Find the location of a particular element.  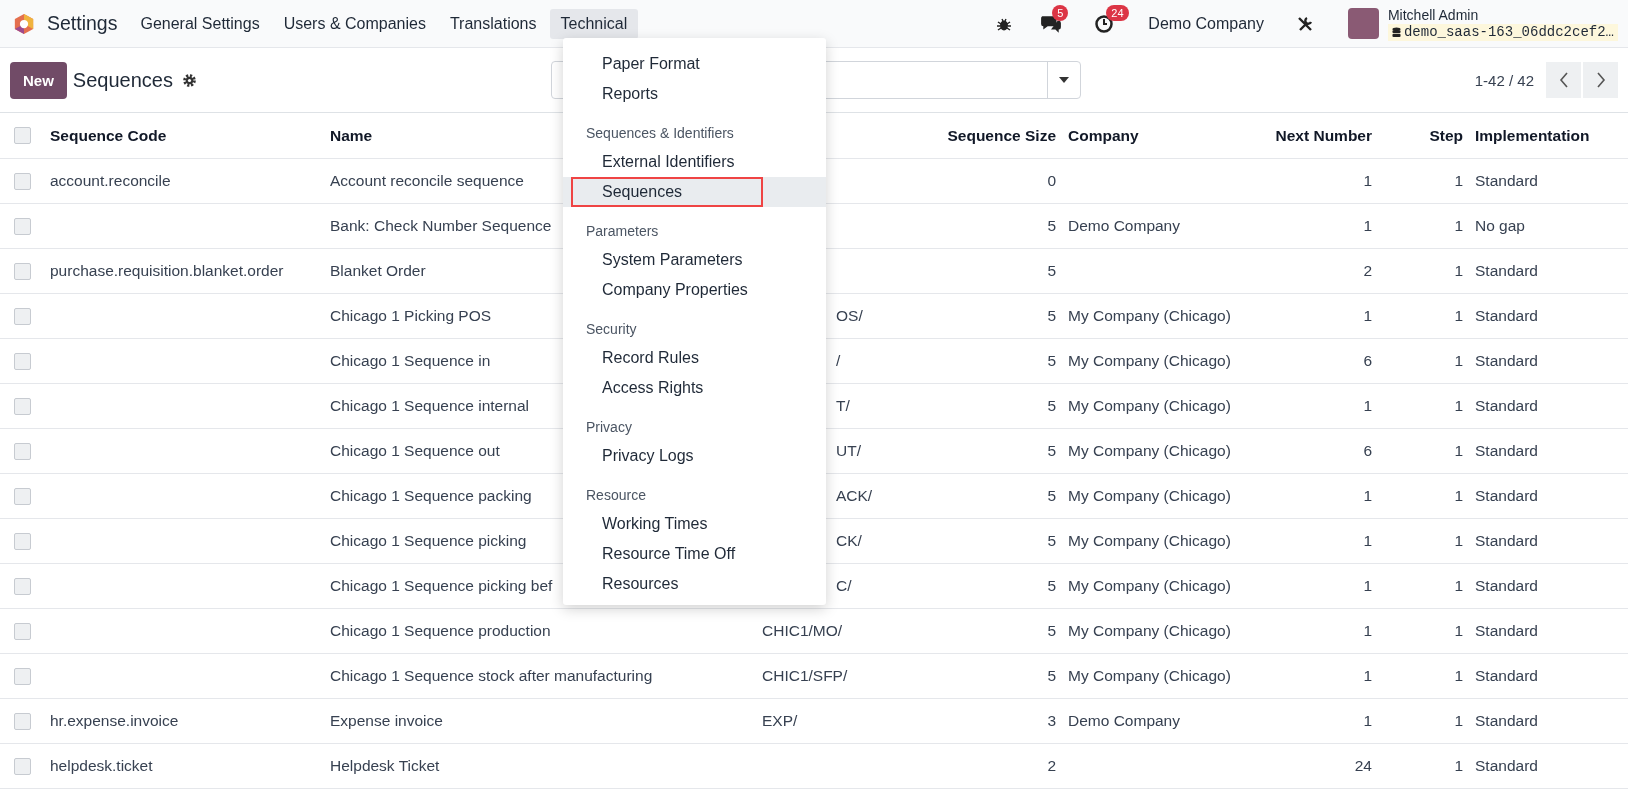

table-cell: Chicago 1 Picking POS is located at coordinates (411, 315).